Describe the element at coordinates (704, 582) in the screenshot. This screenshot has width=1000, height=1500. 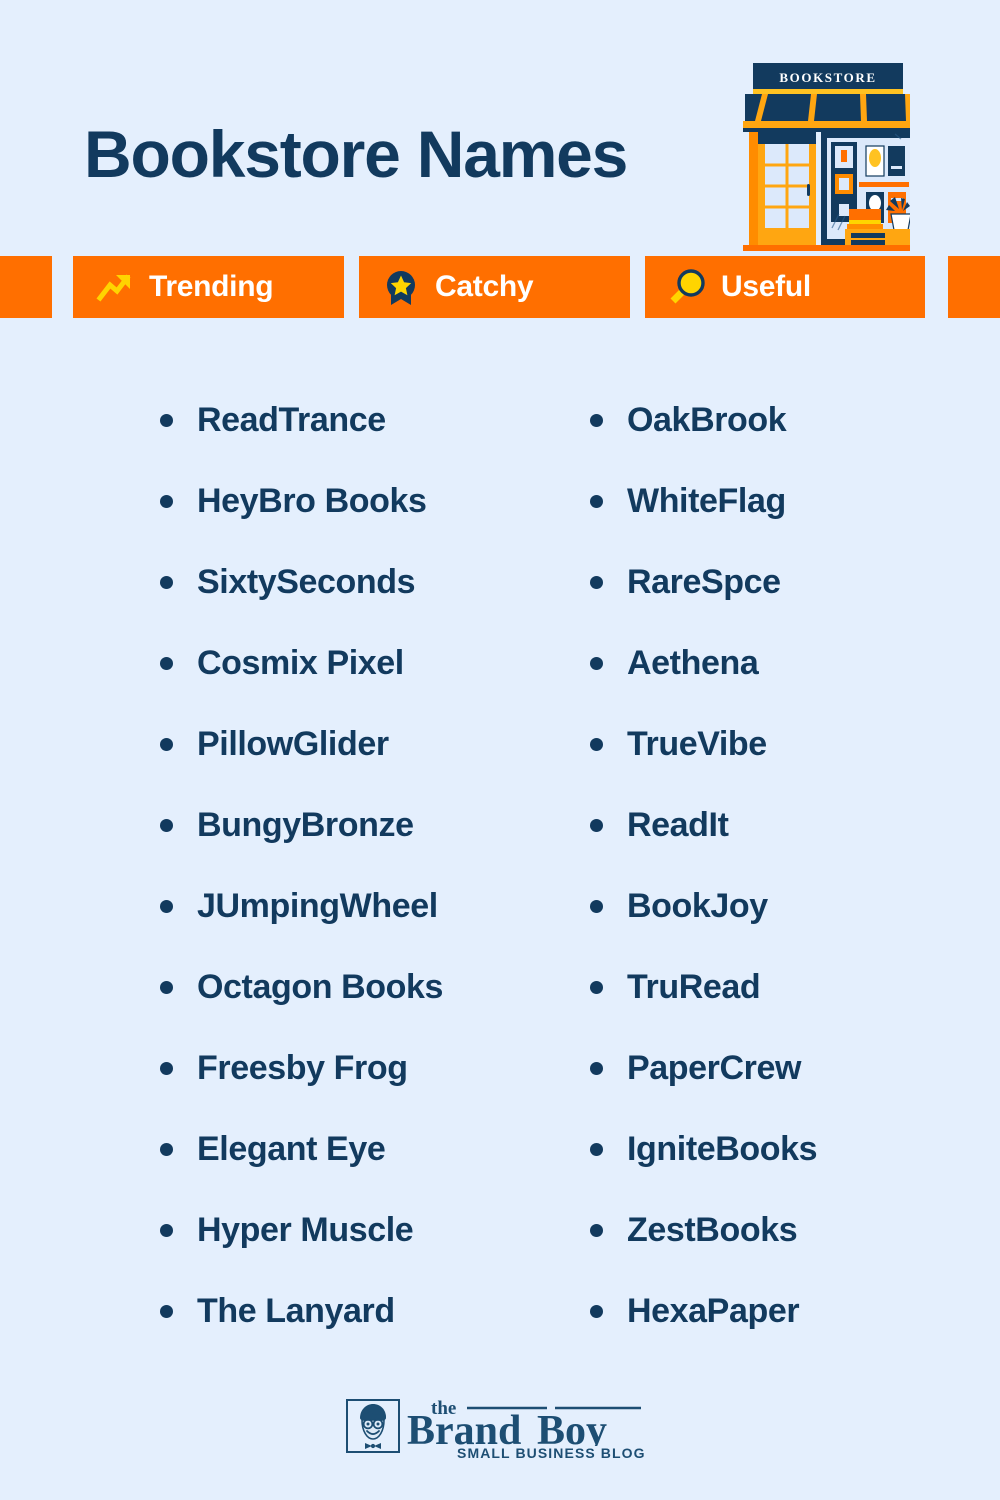
I see `name-label: RareSpce` at that location.